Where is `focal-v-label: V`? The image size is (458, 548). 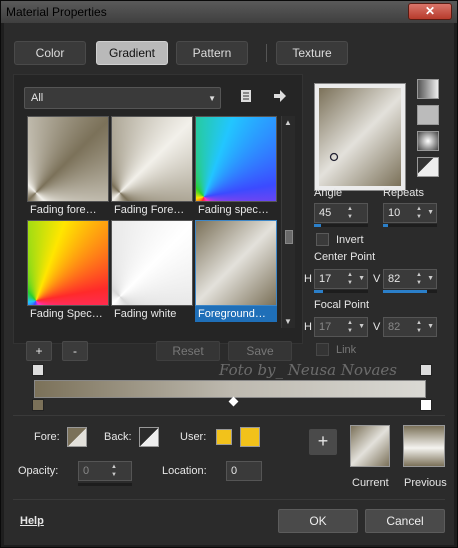
focal-v-label: V is located at coordinates (377, 327).